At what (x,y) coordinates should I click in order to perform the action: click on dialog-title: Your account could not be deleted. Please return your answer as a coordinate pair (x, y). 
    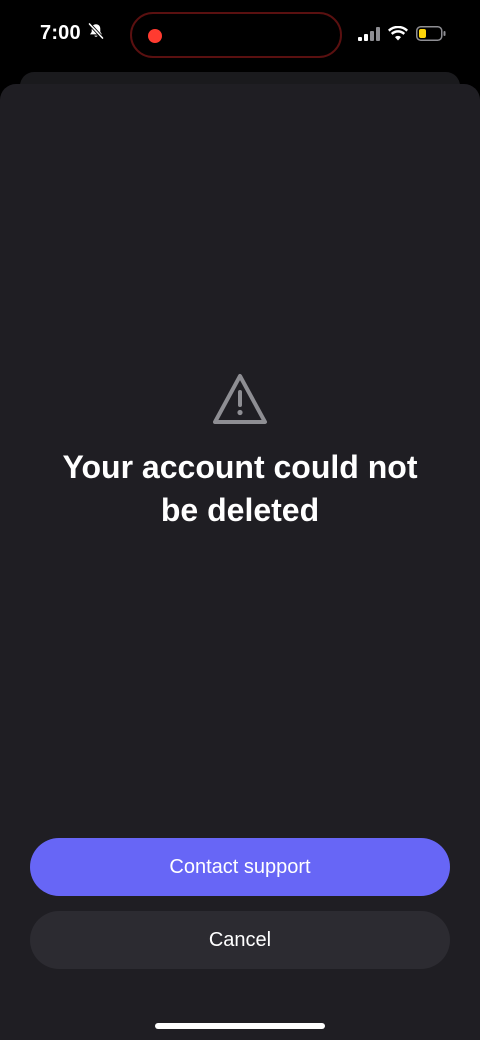
    Looking at the image, I should click on (240, 488).